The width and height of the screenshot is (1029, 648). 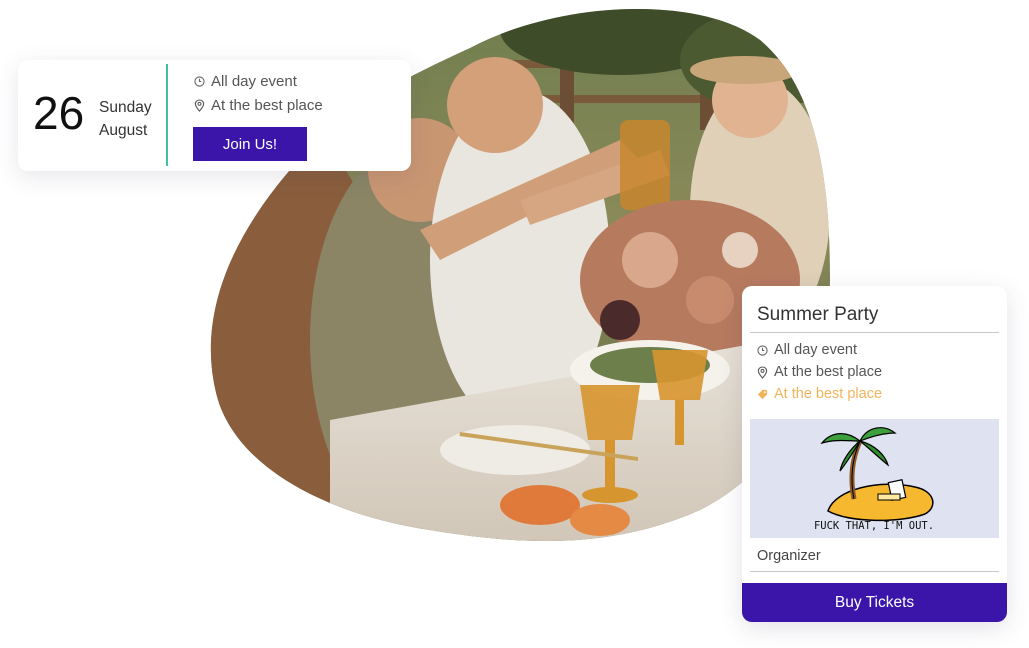 What do you see at coordinates (874, 332) in the screenshot?
I see `title-divider` at bounding box center [874, 332].